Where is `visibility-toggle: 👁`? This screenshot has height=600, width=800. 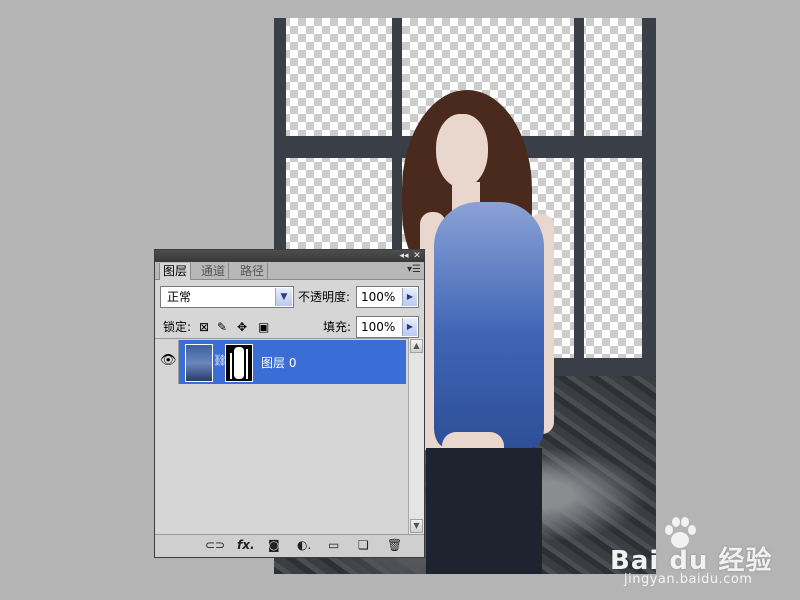 visibility-toggle: 👁 is located at coordinates (167, 362).